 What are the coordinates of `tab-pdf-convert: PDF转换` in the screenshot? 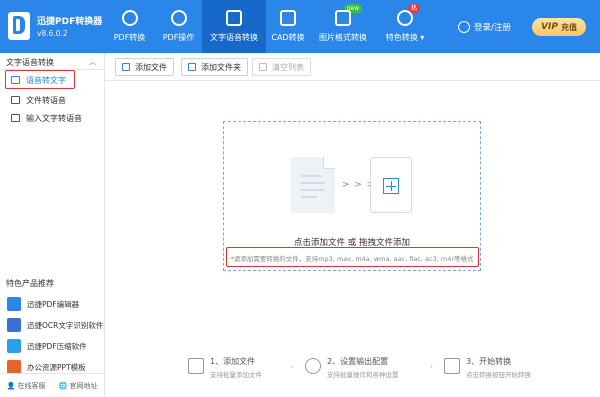 It's located at (129, 26).